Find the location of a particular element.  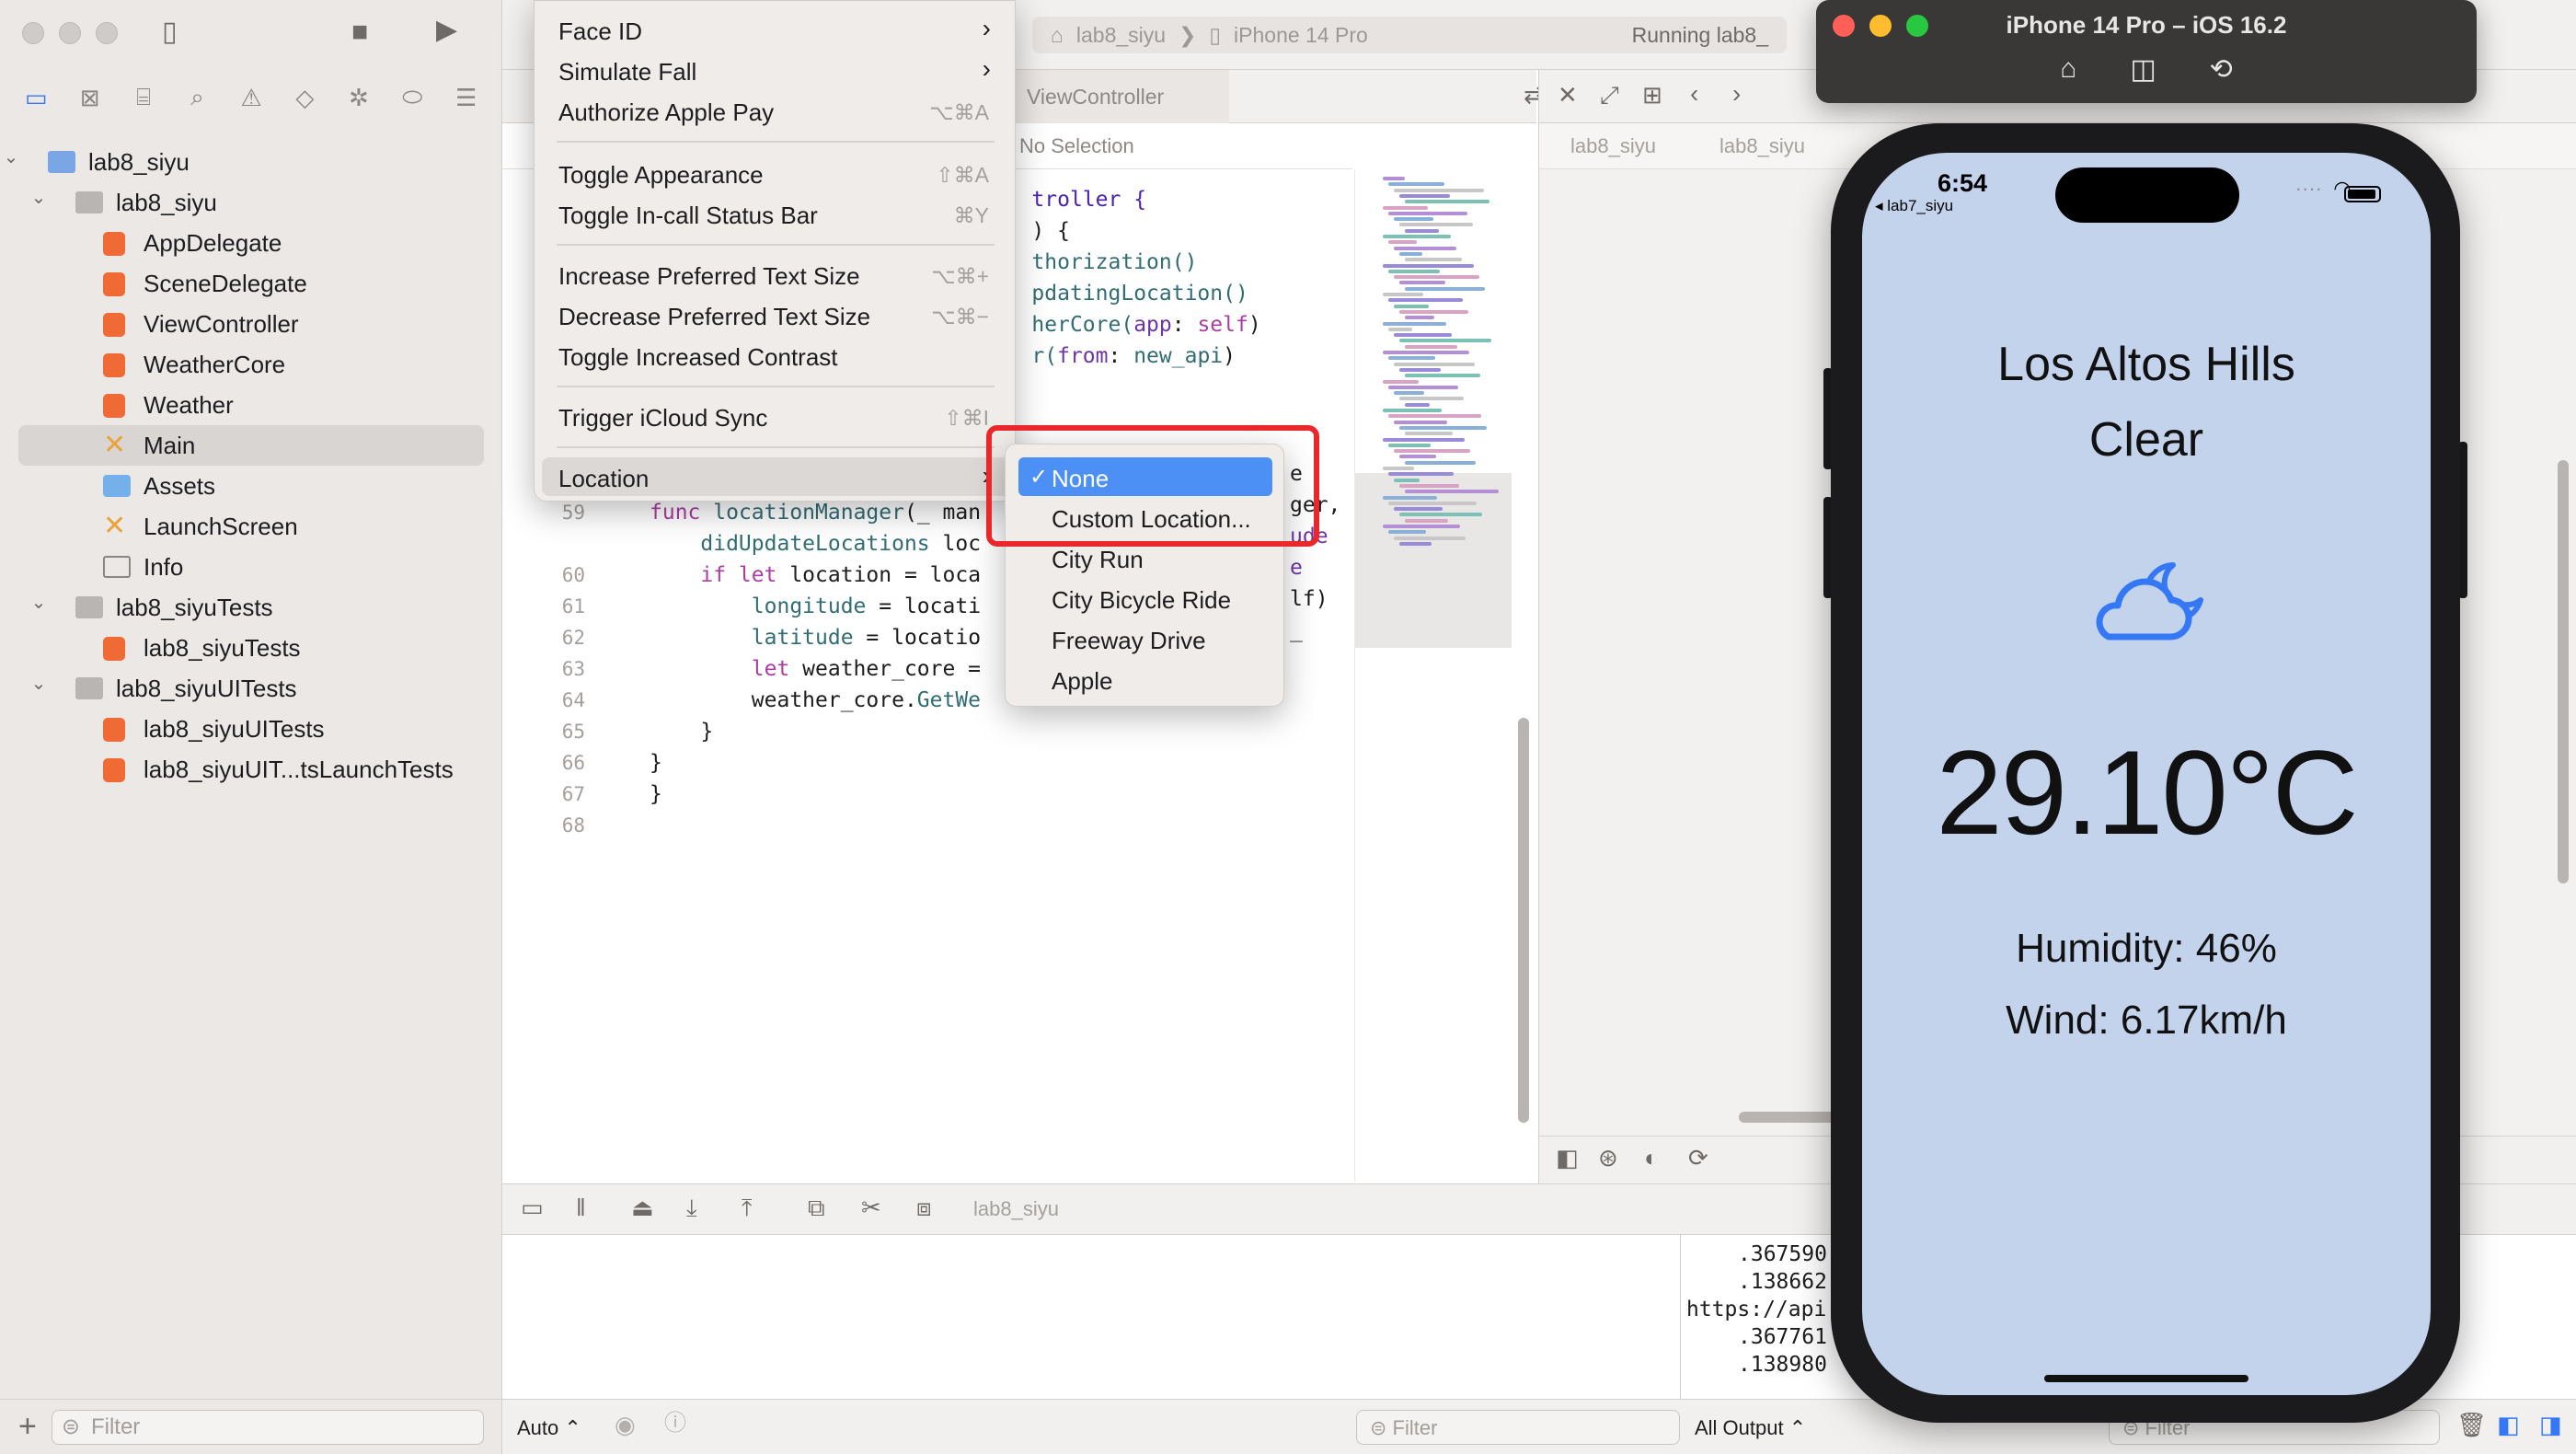

project-navigator-icon: ▭ is located at coordinates (35, 98).